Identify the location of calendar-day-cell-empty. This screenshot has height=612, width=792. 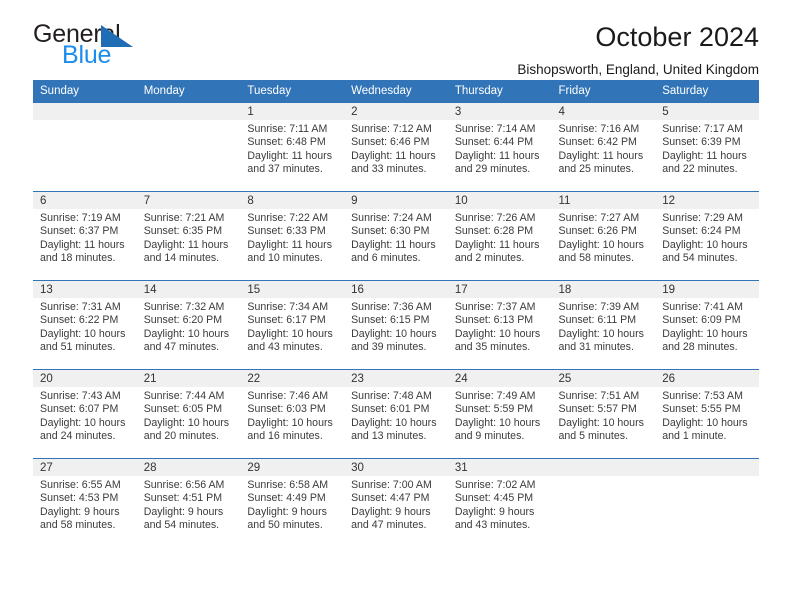
(707, 503).